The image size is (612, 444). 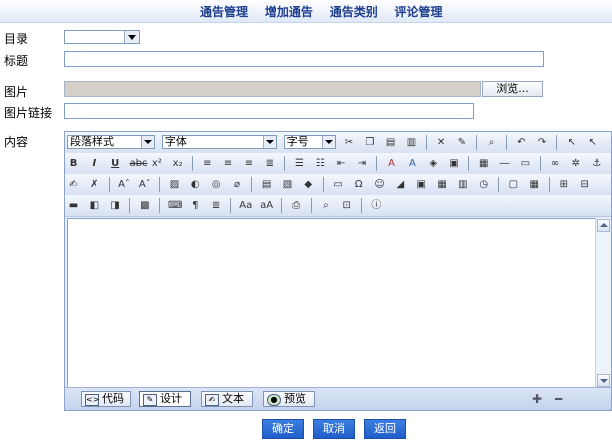 What do you see at coordinates (289, 399) in the screenshot?
I see `mode-preview-button: ● 预览` at bounding box center [289, 399].